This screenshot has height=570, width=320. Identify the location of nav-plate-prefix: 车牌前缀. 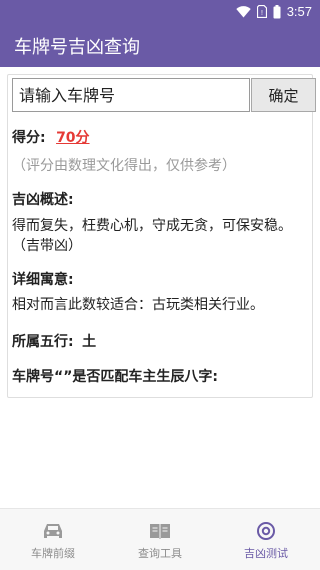
(53, 539).